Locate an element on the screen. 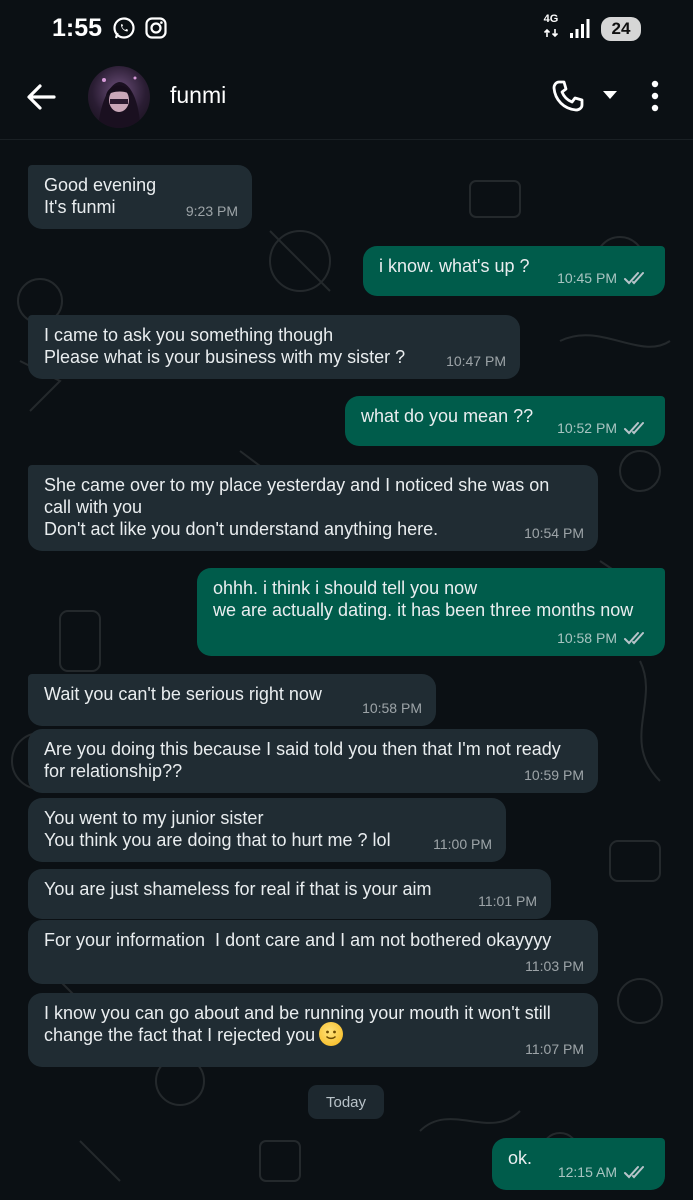 The image size is (693, 1200). network-indicator: 4G is located at coordinates (551, 28).